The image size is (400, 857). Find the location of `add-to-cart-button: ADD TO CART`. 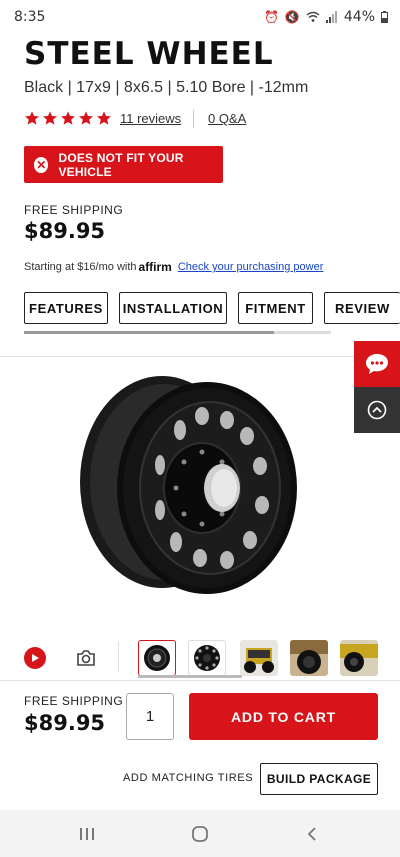

add-to-cart-button: ADD TO CART is located at coordinates (283, 716).